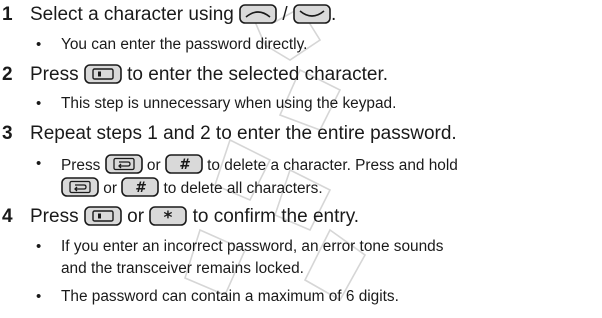 Image resolution: width=602 pixels, height=318 pixels. I want to click on note-text-part: to delete all characters., so click(241, 188).